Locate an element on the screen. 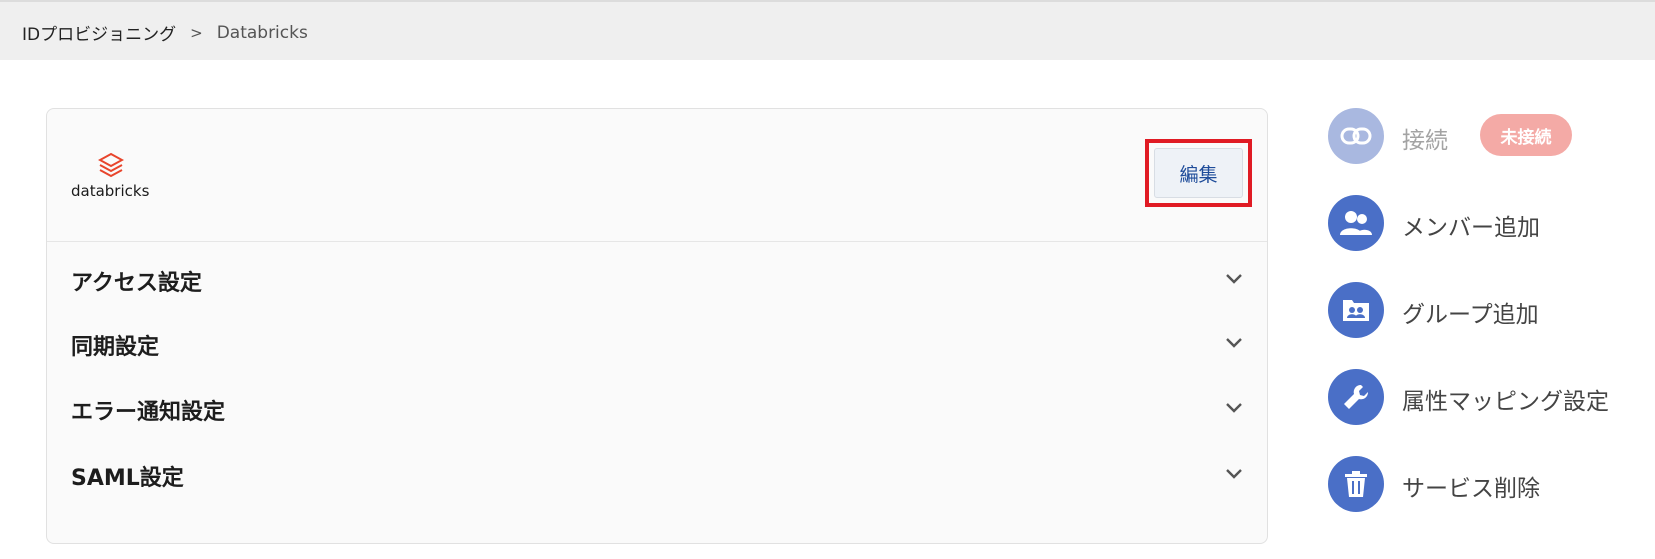 This screenshot has width=1655, height=559. section-label: SAML設定 is located at coordinates (127, 478).